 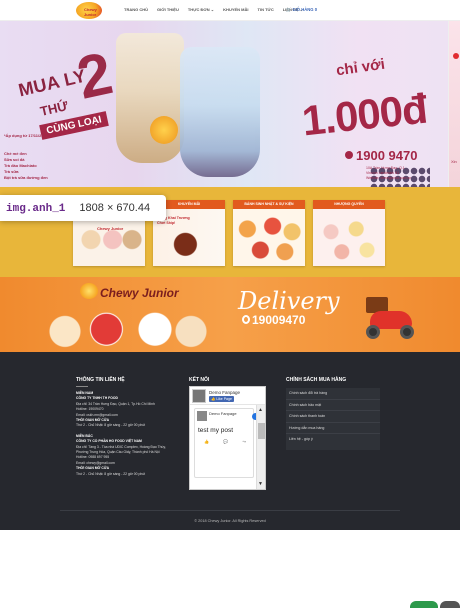 I want to click on hero-note: *Áp dụng từ 17/11/2017, so click(x=26, y=135).